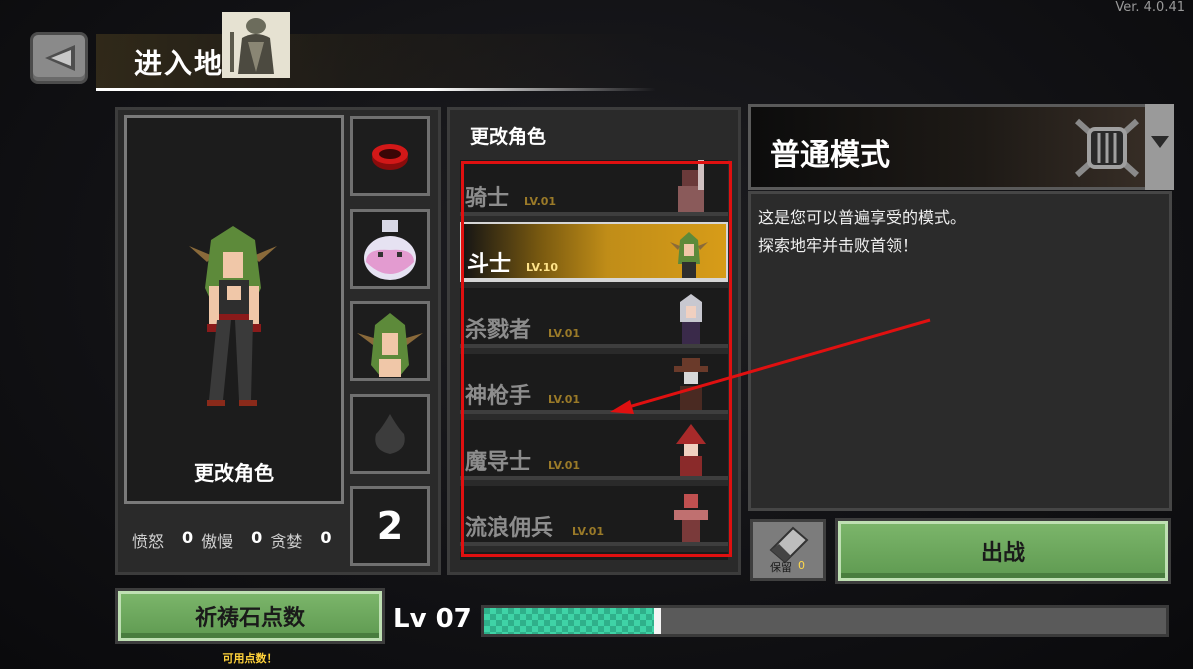 The width and height of the screenshot is (1193, 669). What do you see at coordinates (250, 658) in the screenshot?
I see `available-points-notice: 可用点数！` at bounding box center [250, 658].